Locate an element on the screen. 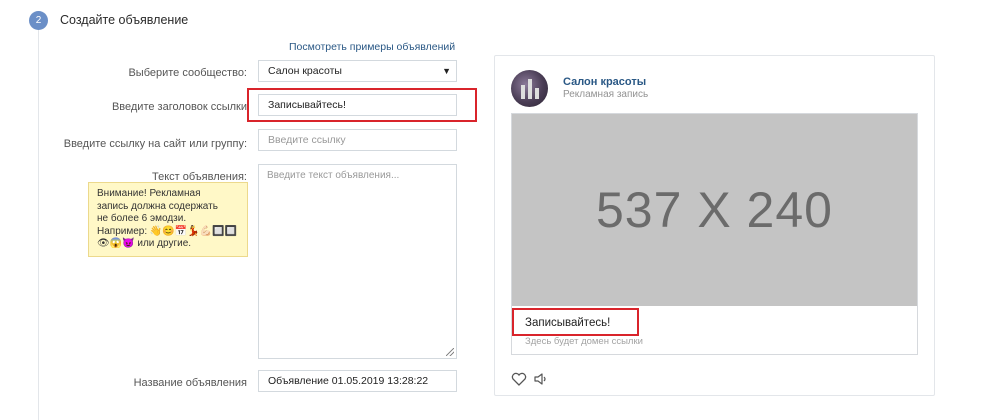 The image size is (1000, 420). preview-community-name: Салон красоты is located at coordinates (604, 82).